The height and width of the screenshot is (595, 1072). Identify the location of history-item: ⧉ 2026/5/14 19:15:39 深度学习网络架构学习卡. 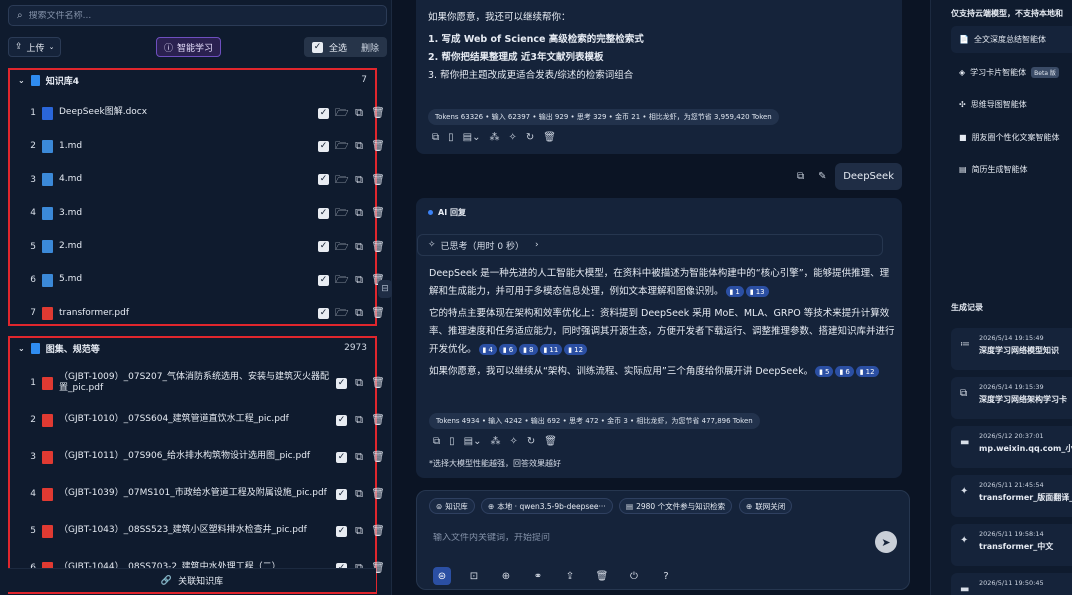
(1011, 398).